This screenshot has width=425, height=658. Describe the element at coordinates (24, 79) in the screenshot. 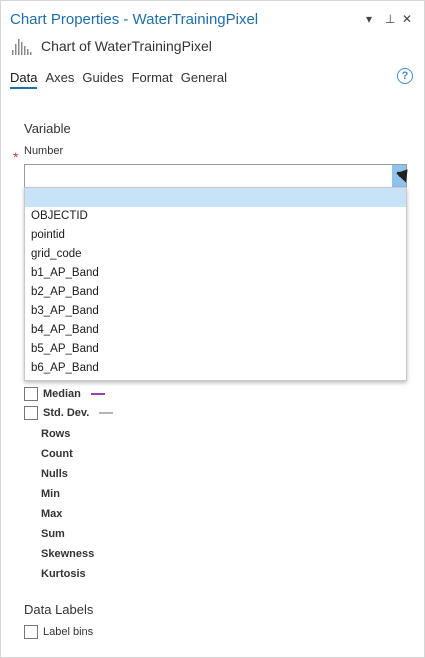

I see `tab-data: Data` at that location.